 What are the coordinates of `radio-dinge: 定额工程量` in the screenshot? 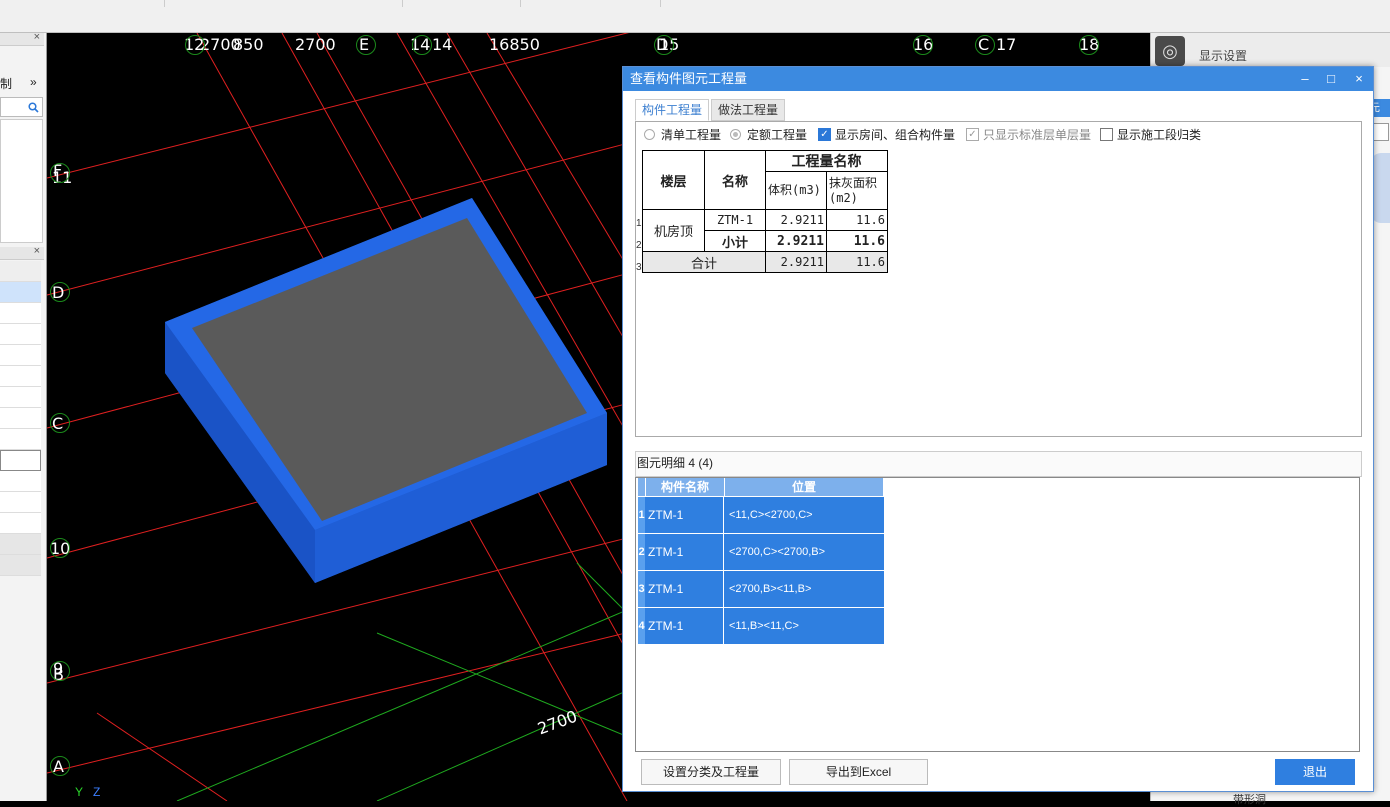 It's located at (768, 134).